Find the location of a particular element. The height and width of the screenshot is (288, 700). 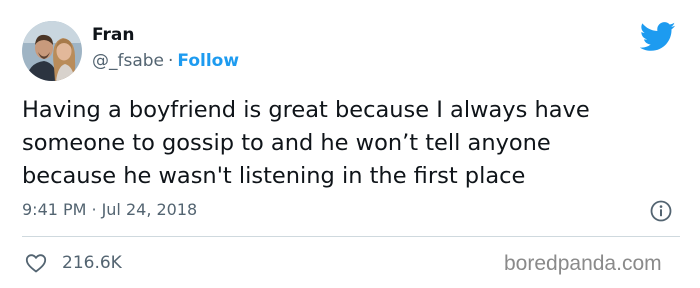

handle-row: @_fsabe · Follow is located at coordinates (165, 61).